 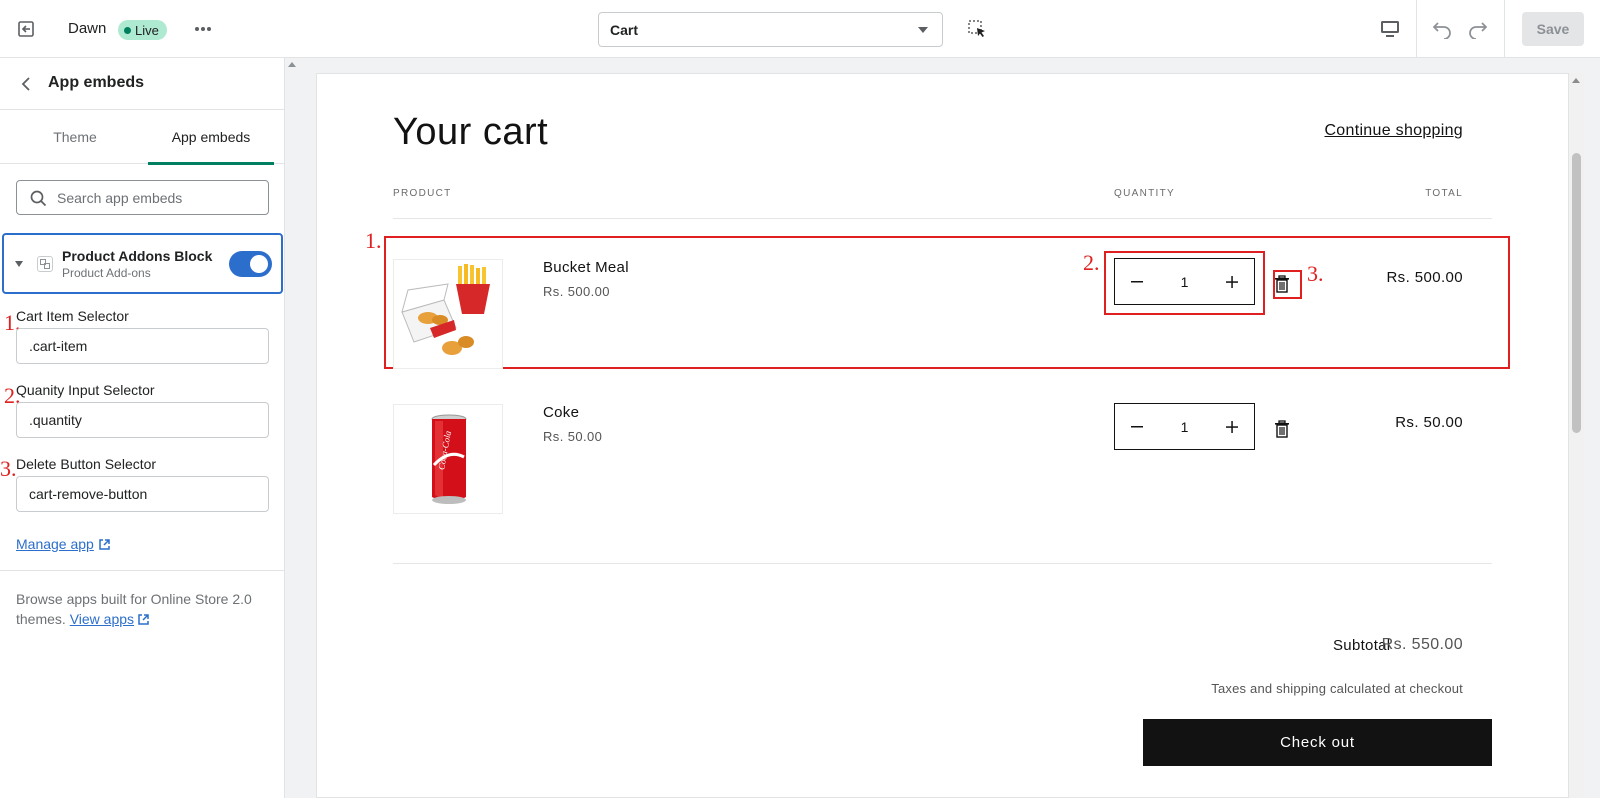 I want to click on theme-name: Dawn, so click(x=87, y=28).